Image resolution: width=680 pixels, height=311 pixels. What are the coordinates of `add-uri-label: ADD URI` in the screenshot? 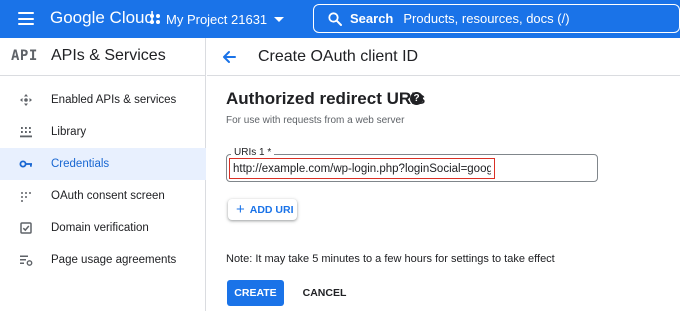 It's located at (271, 209).